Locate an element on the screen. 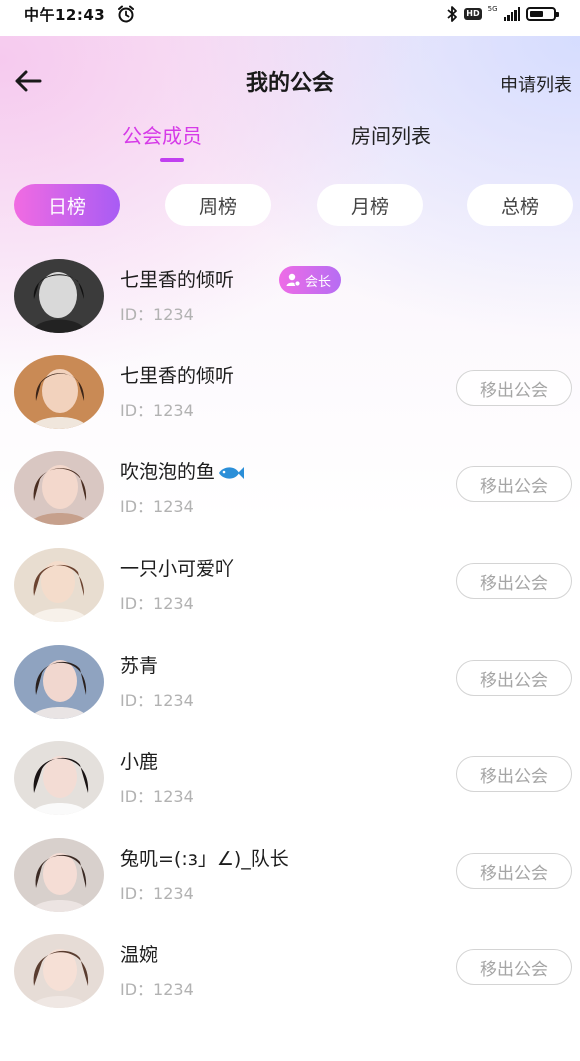 The width and height of the screenshot is (580, 1061). member-name: 苏青 is located at coordinates (139, 666).